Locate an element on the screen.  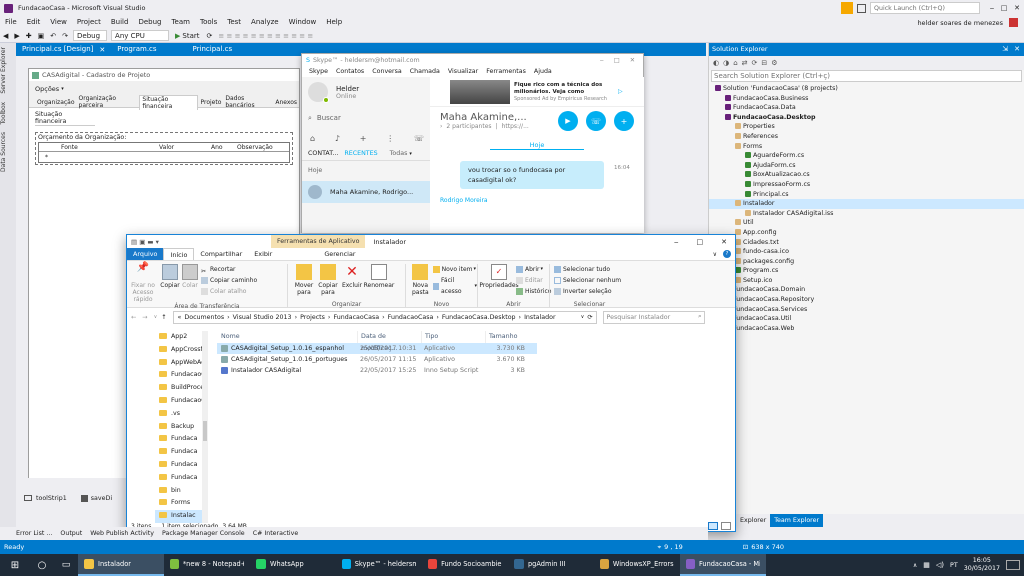
home-icon: ⌂ is located at coordinates (735, 63).